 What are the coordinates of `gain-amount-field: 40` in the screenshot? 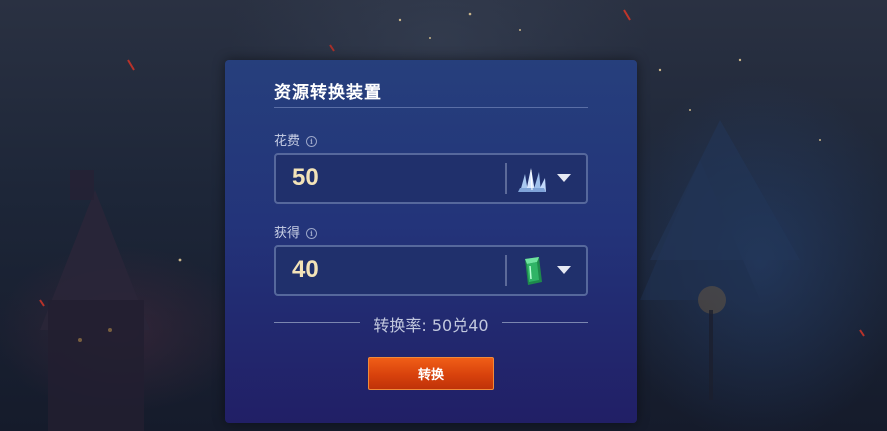 It's located at (431, 270).